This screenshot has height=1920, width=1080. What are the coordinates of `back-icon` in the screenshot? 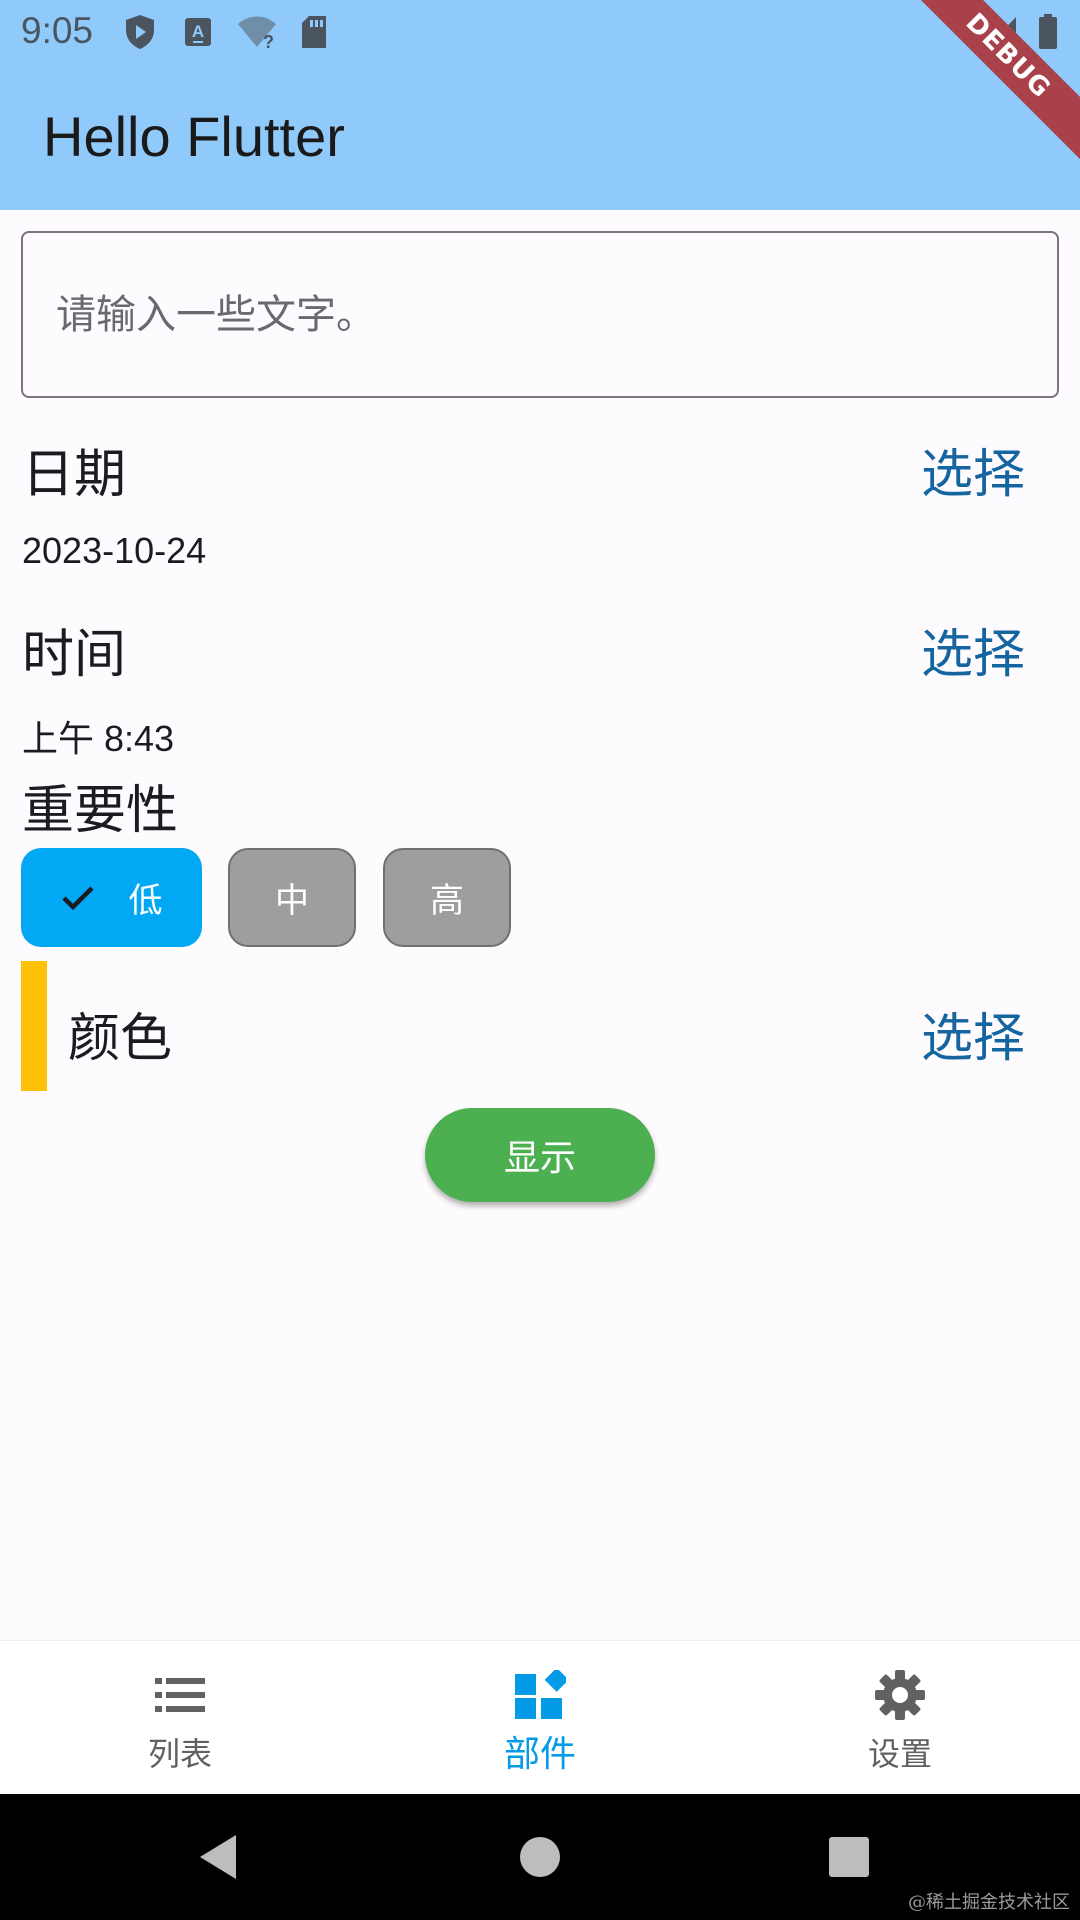 It's located at (218, 1857).